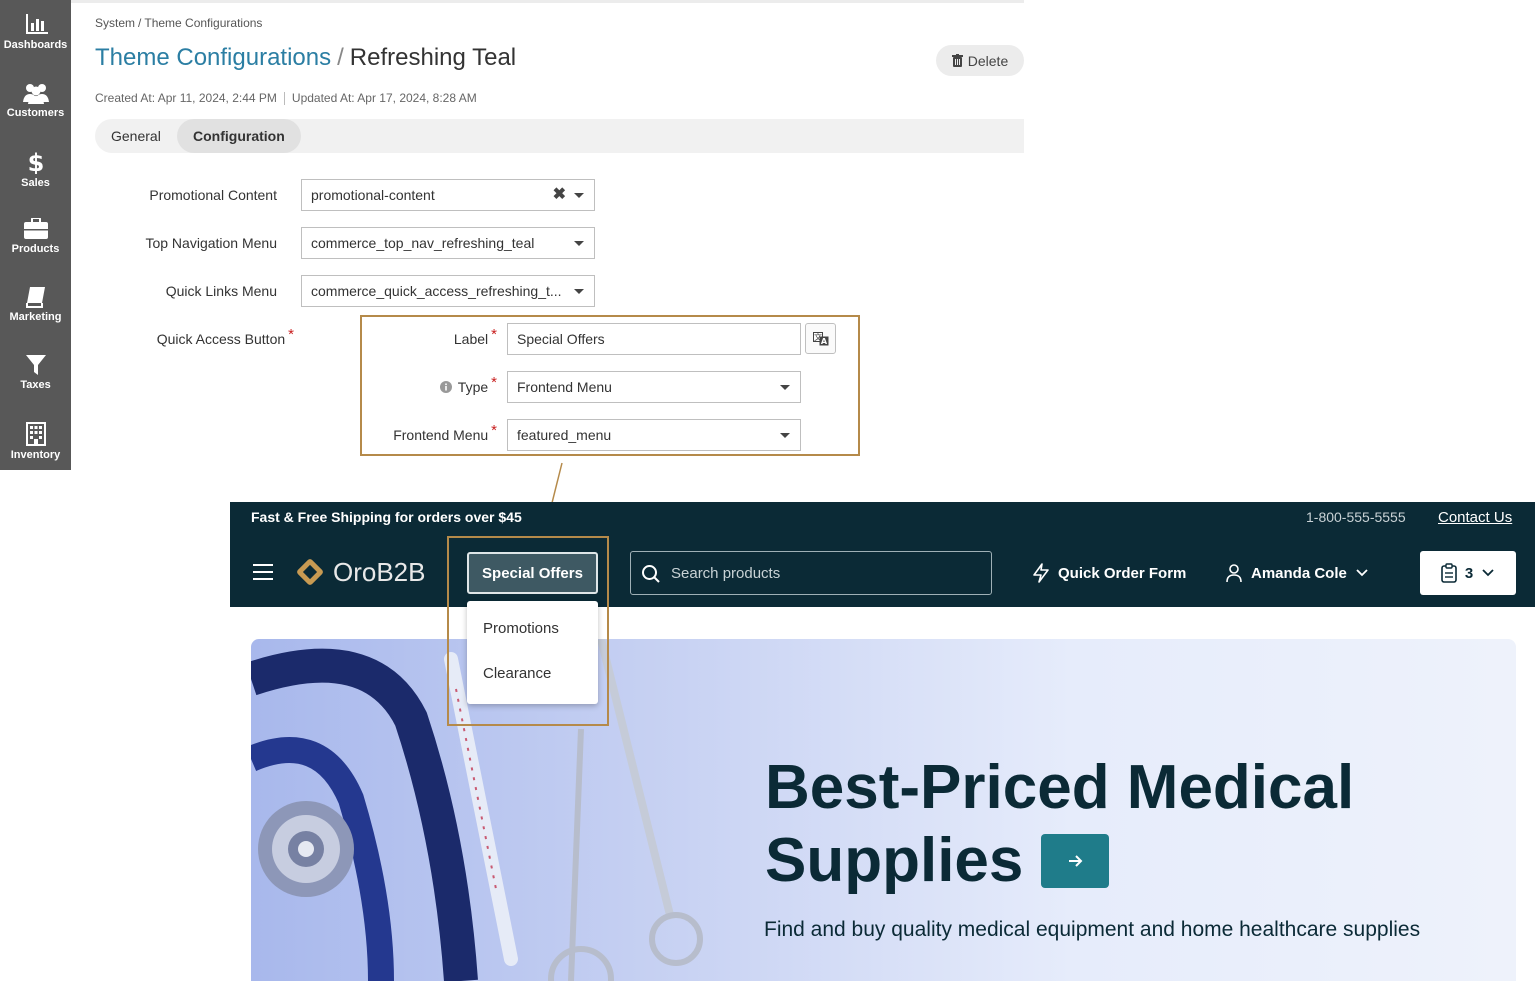 The height and width of the screenshot is (981, 1535). What do you see at coordinates (988, 60) in the screenshot?
I see `delete-label: Delete` at bounding box center [988, 60].